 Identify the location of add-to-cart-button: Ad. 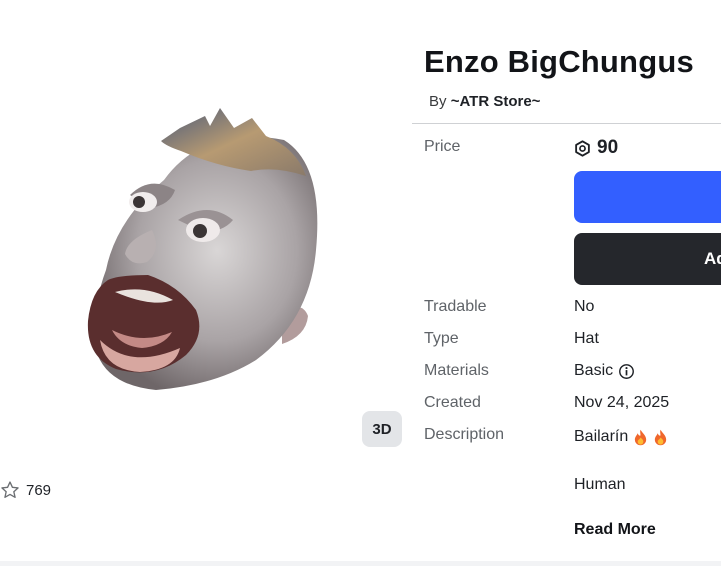
(647, 259).